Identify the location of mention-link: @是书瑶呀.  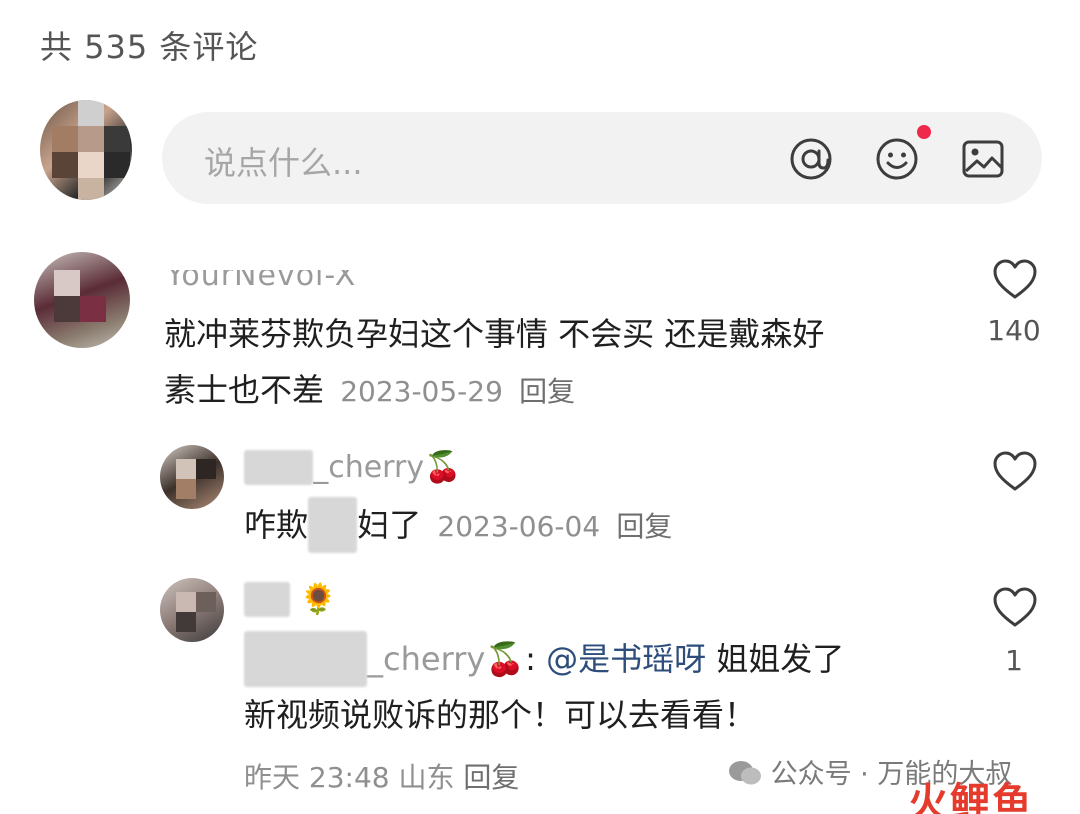
(626, 659).